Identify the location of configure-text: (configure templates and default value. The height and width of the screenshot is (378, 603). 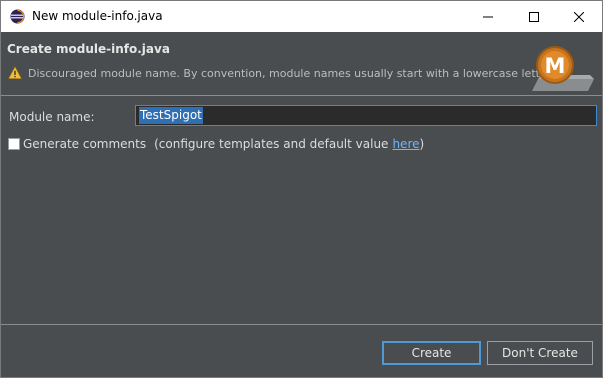
(271, 144).